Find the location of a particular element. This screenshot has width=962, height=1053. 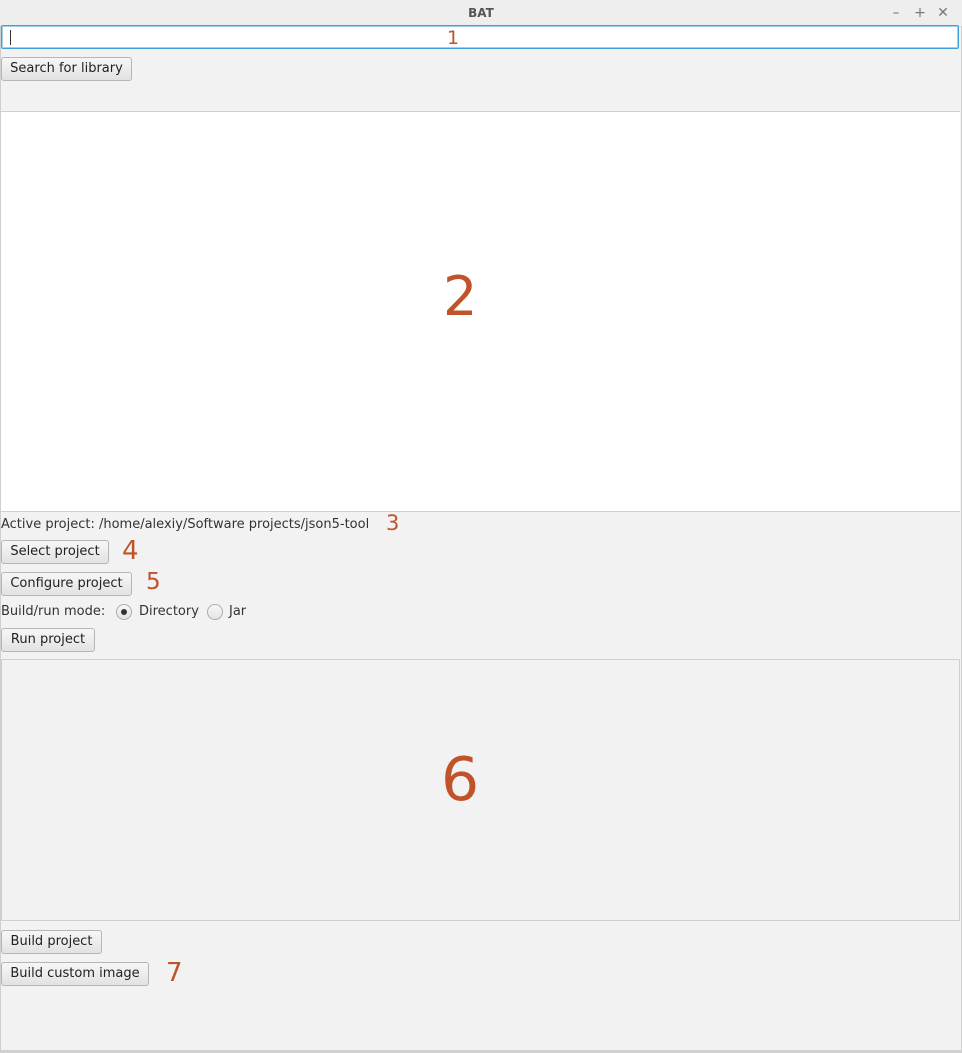

build-project-button: Build project is located at coordinates (51, 942).